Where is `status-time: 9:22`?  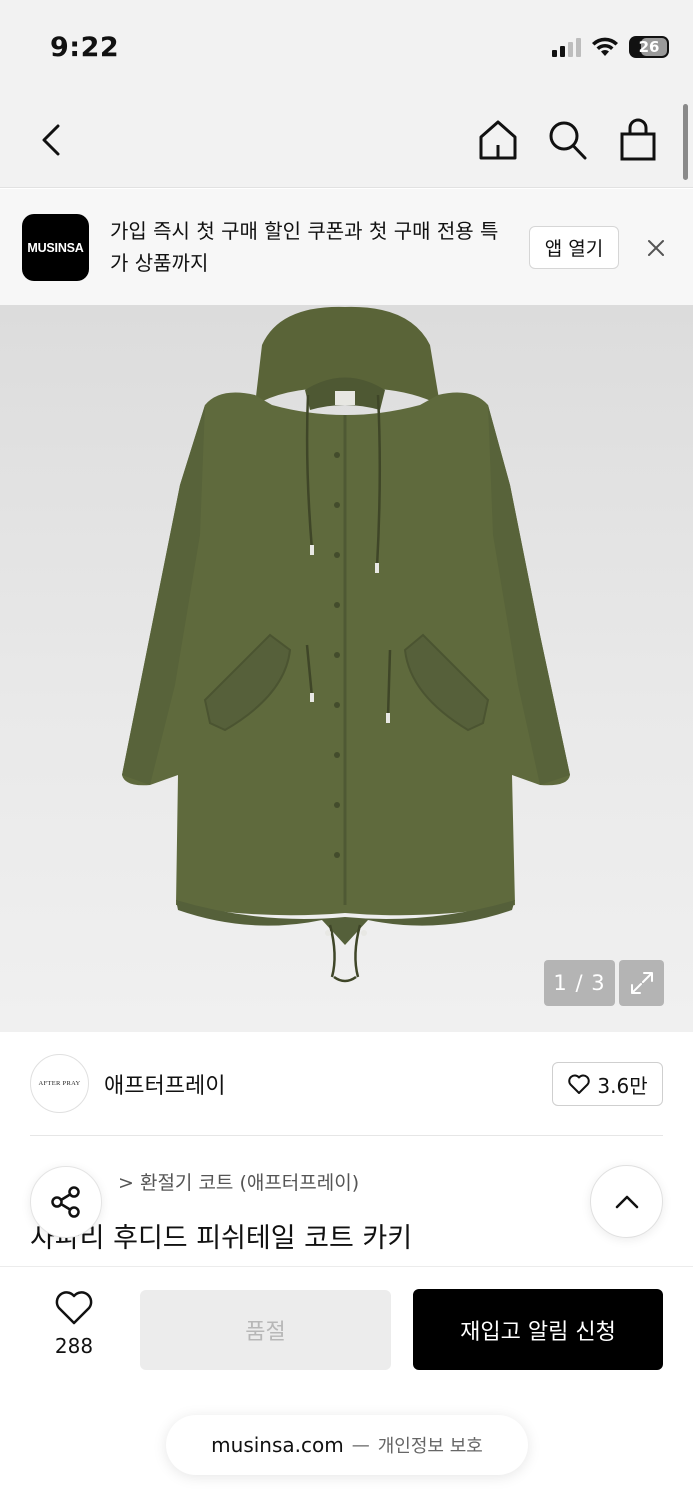 status-time: 9:22 is located at coordinates (85, 47).